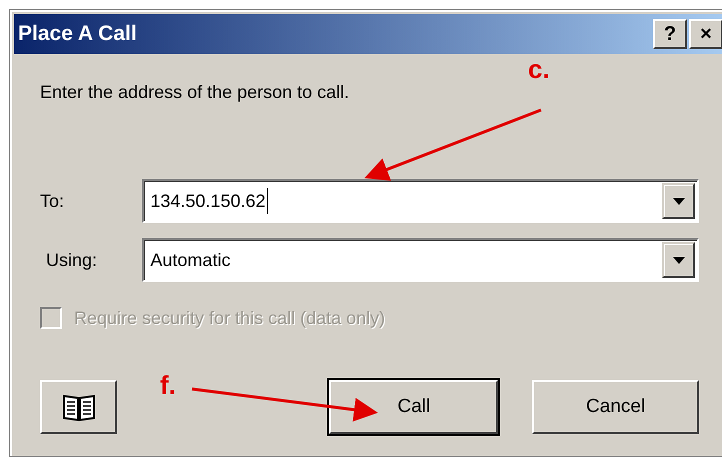 The image size is (722, 458). Describe the element at coordinates (53, 201) in the screenshot. I see `field-label: To:` at that location.